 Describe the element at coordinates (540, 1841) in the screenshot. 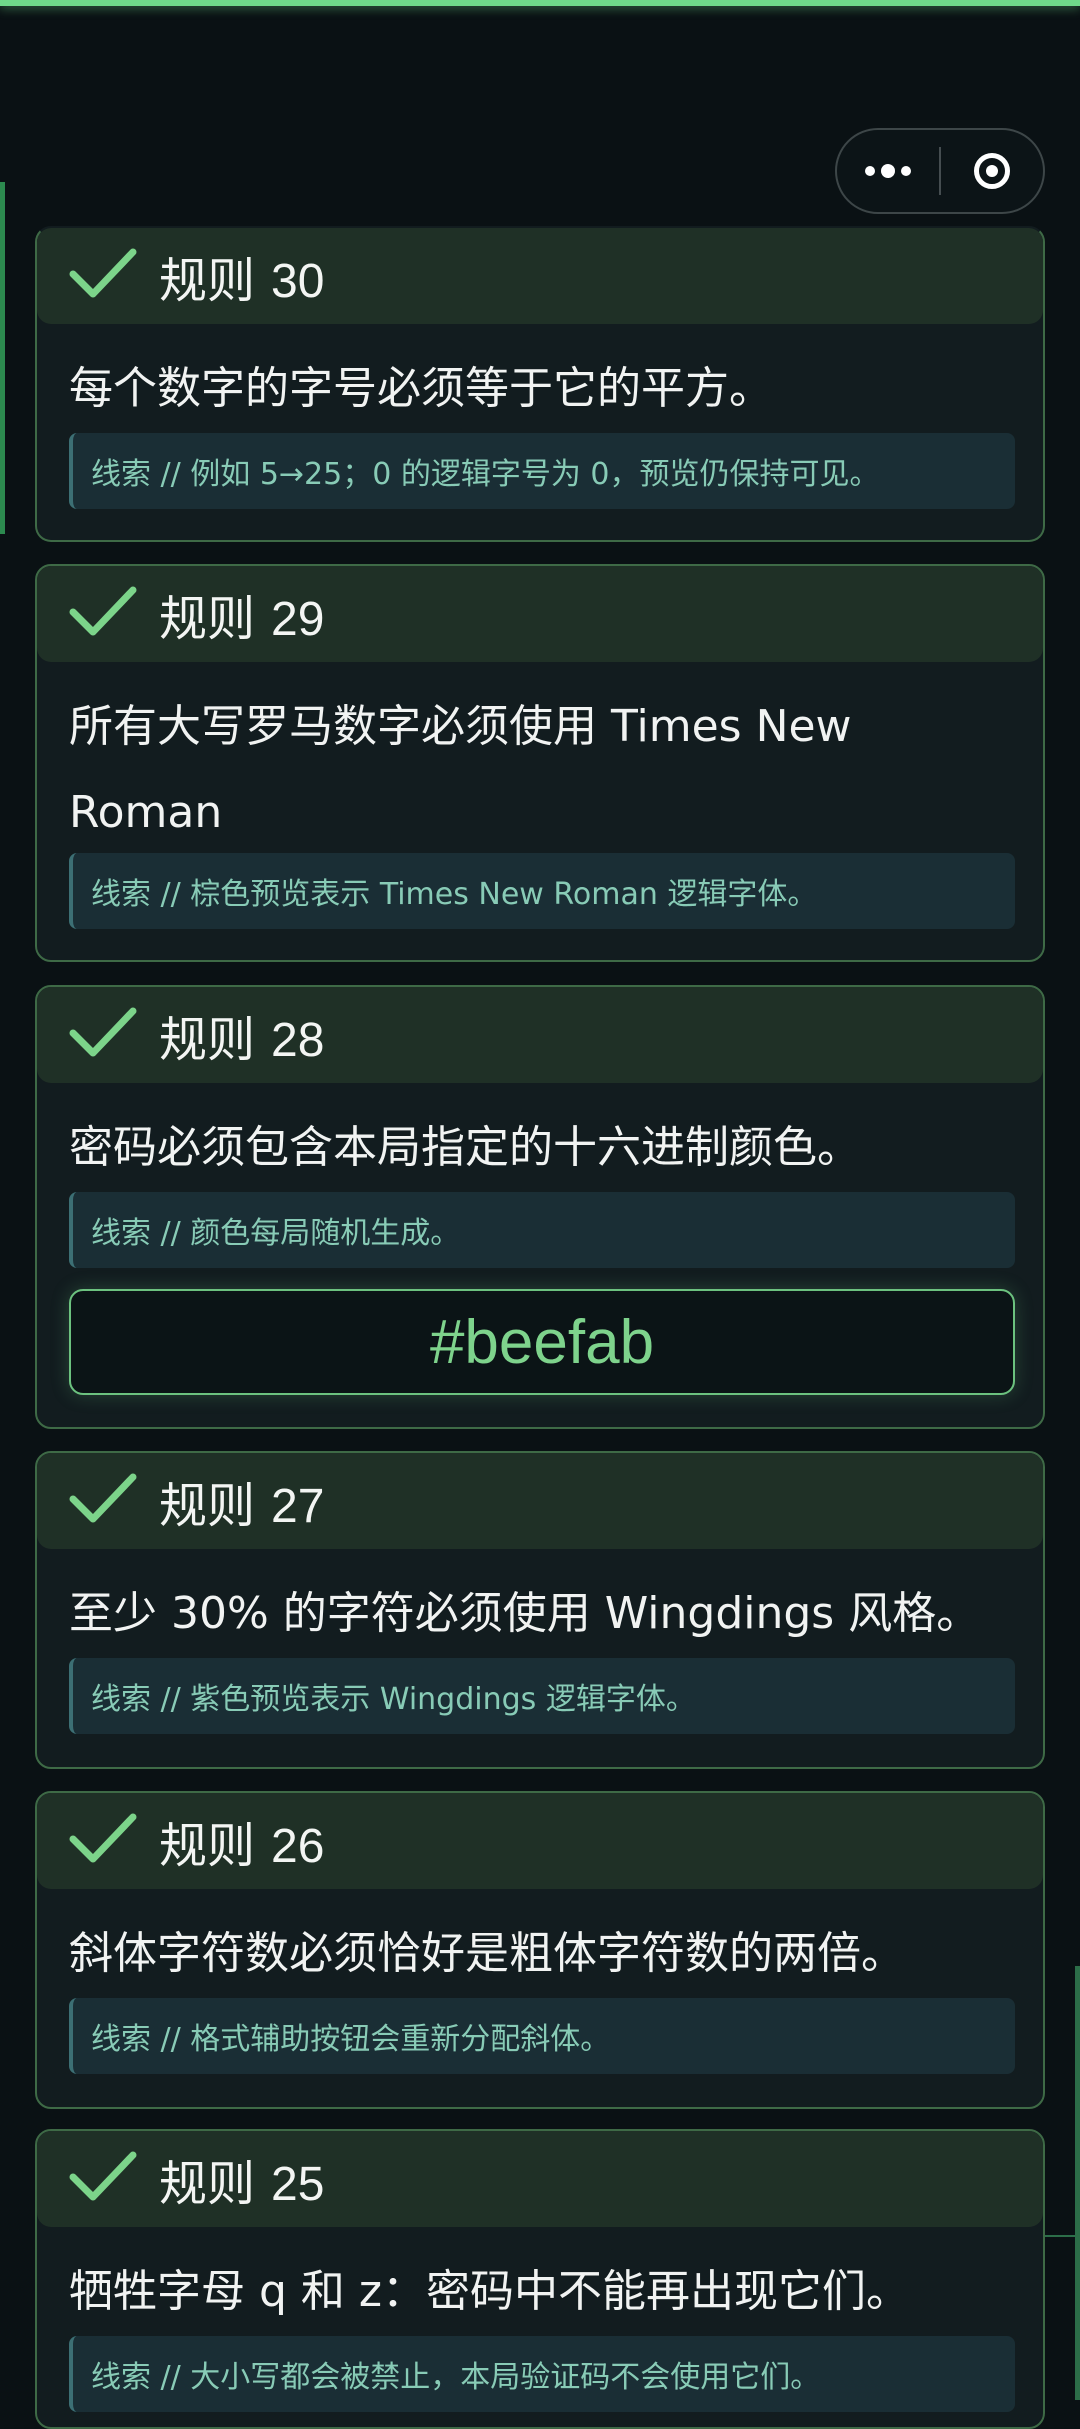

I see `rule-card-header: 规则 26` at that location.